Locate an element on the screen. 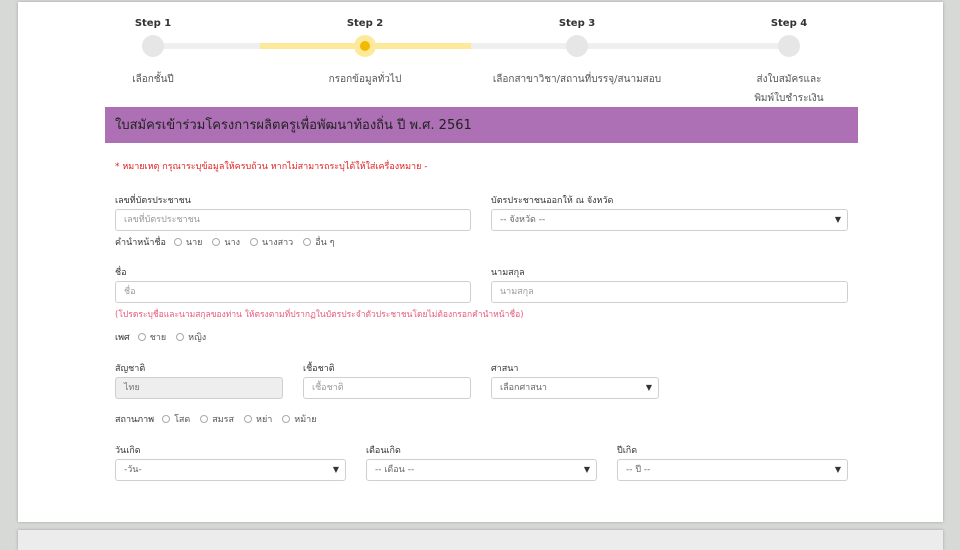  marital-option-divorced: หย่า is located at coordinates (258, 419).